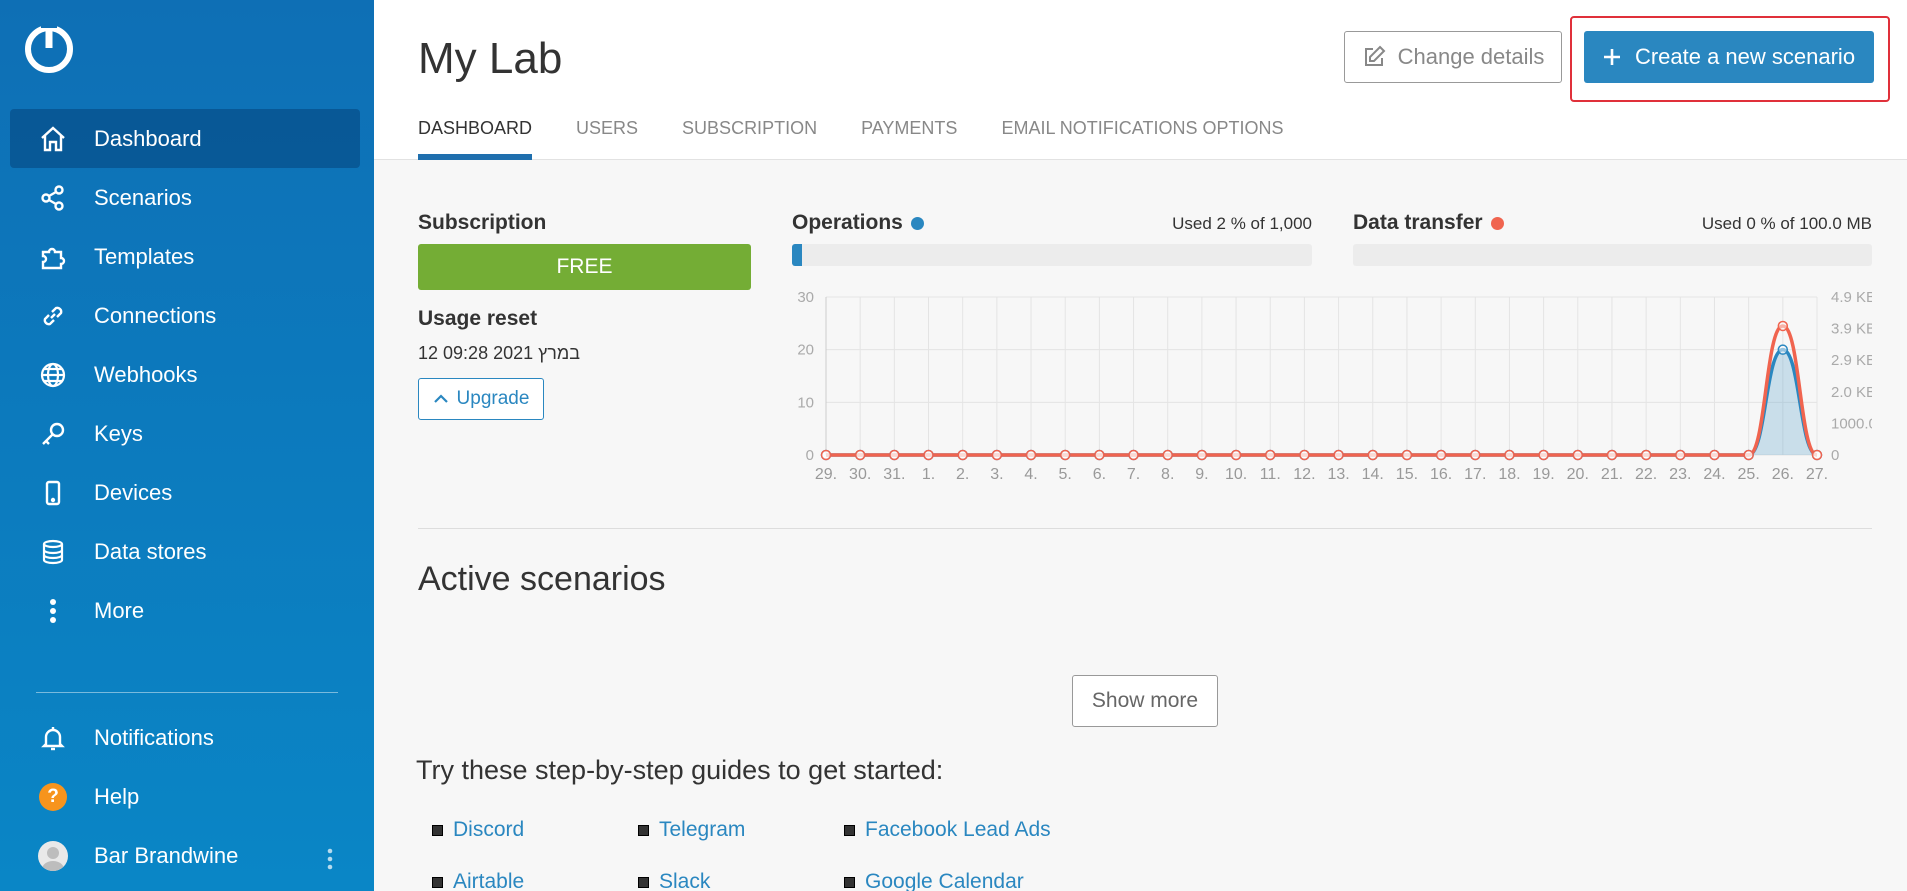  Describe the element at coordinates (1612, 474) in the screenshot. I see `x-tick-label: 21.` at that location.